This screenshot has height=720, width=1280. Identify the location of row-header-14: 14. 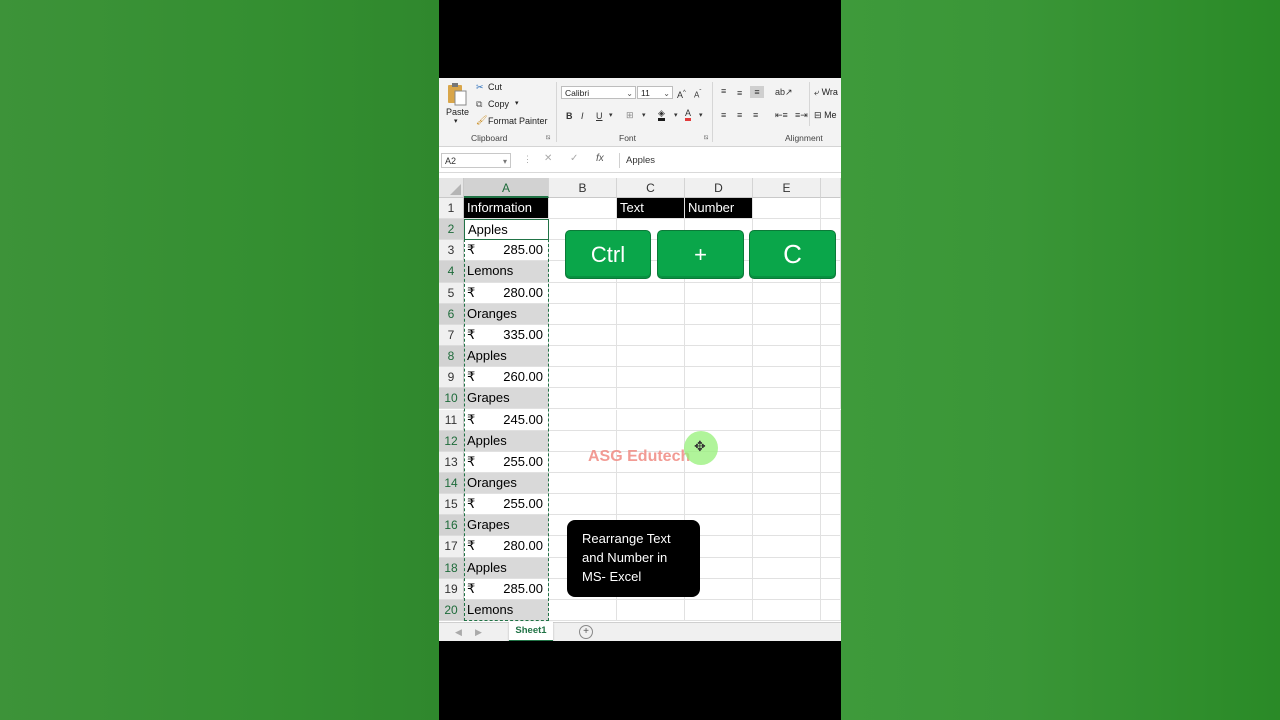
(451, 483).